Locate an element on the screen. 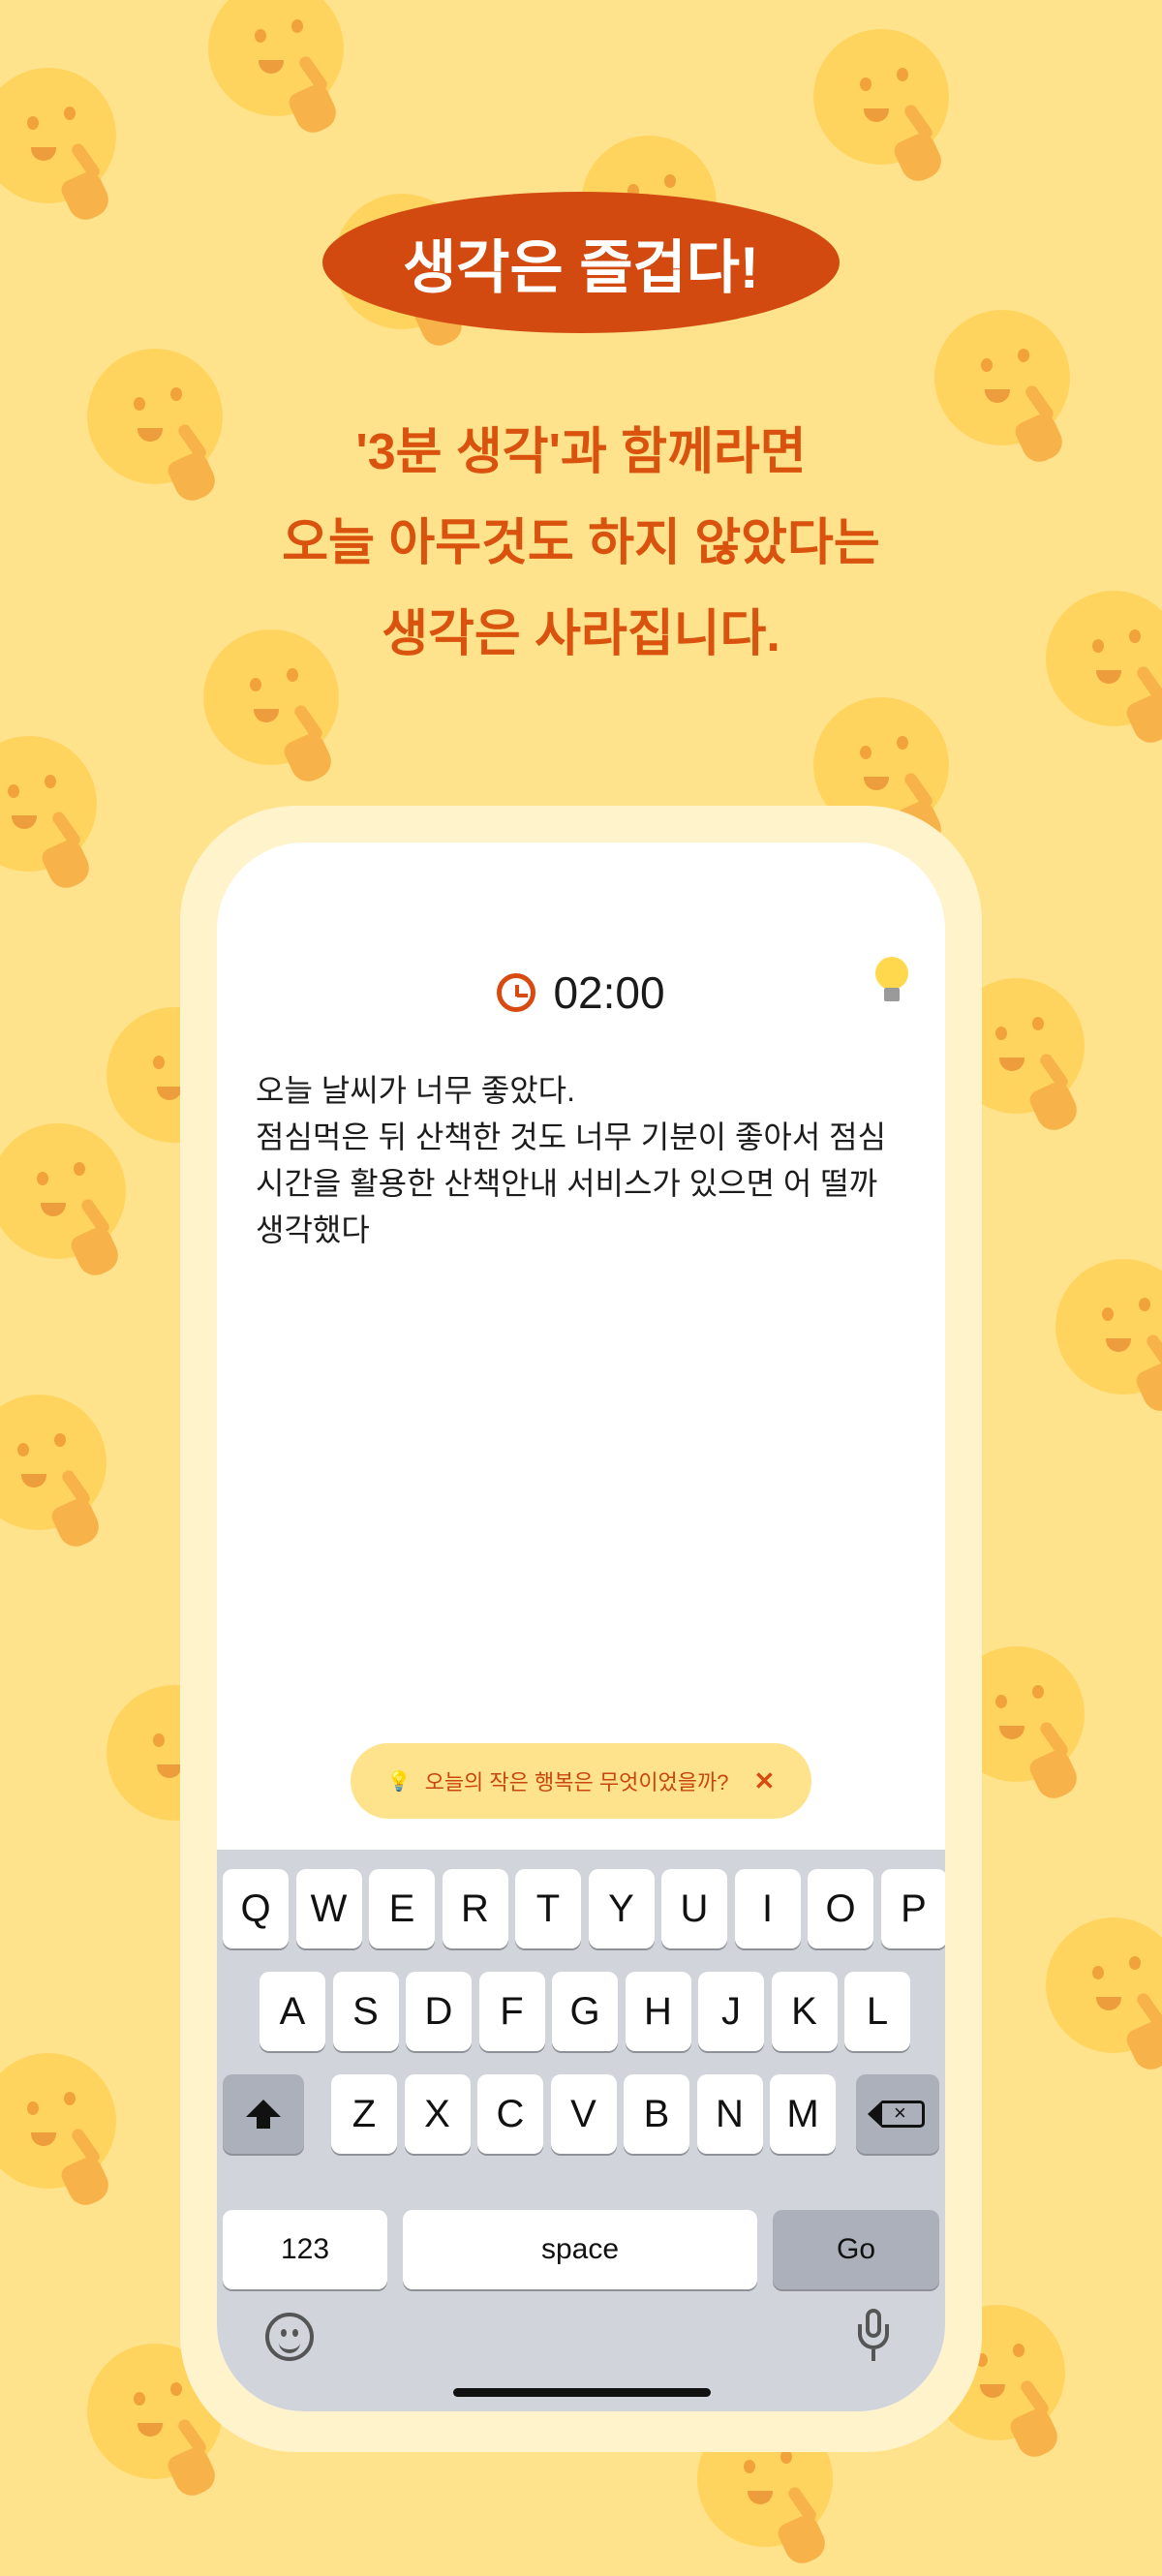  subtitle-line-1: '3분 생각'과 함께라면 is located at coordinates (581, 452).